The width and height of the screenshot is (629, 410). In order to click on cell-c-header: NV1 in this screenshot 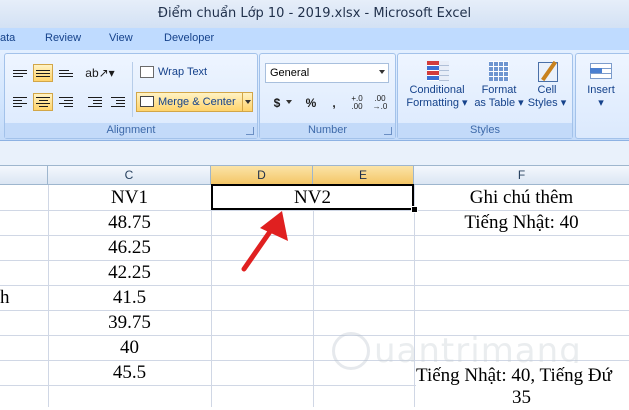, I will do `click(129, 197)`.